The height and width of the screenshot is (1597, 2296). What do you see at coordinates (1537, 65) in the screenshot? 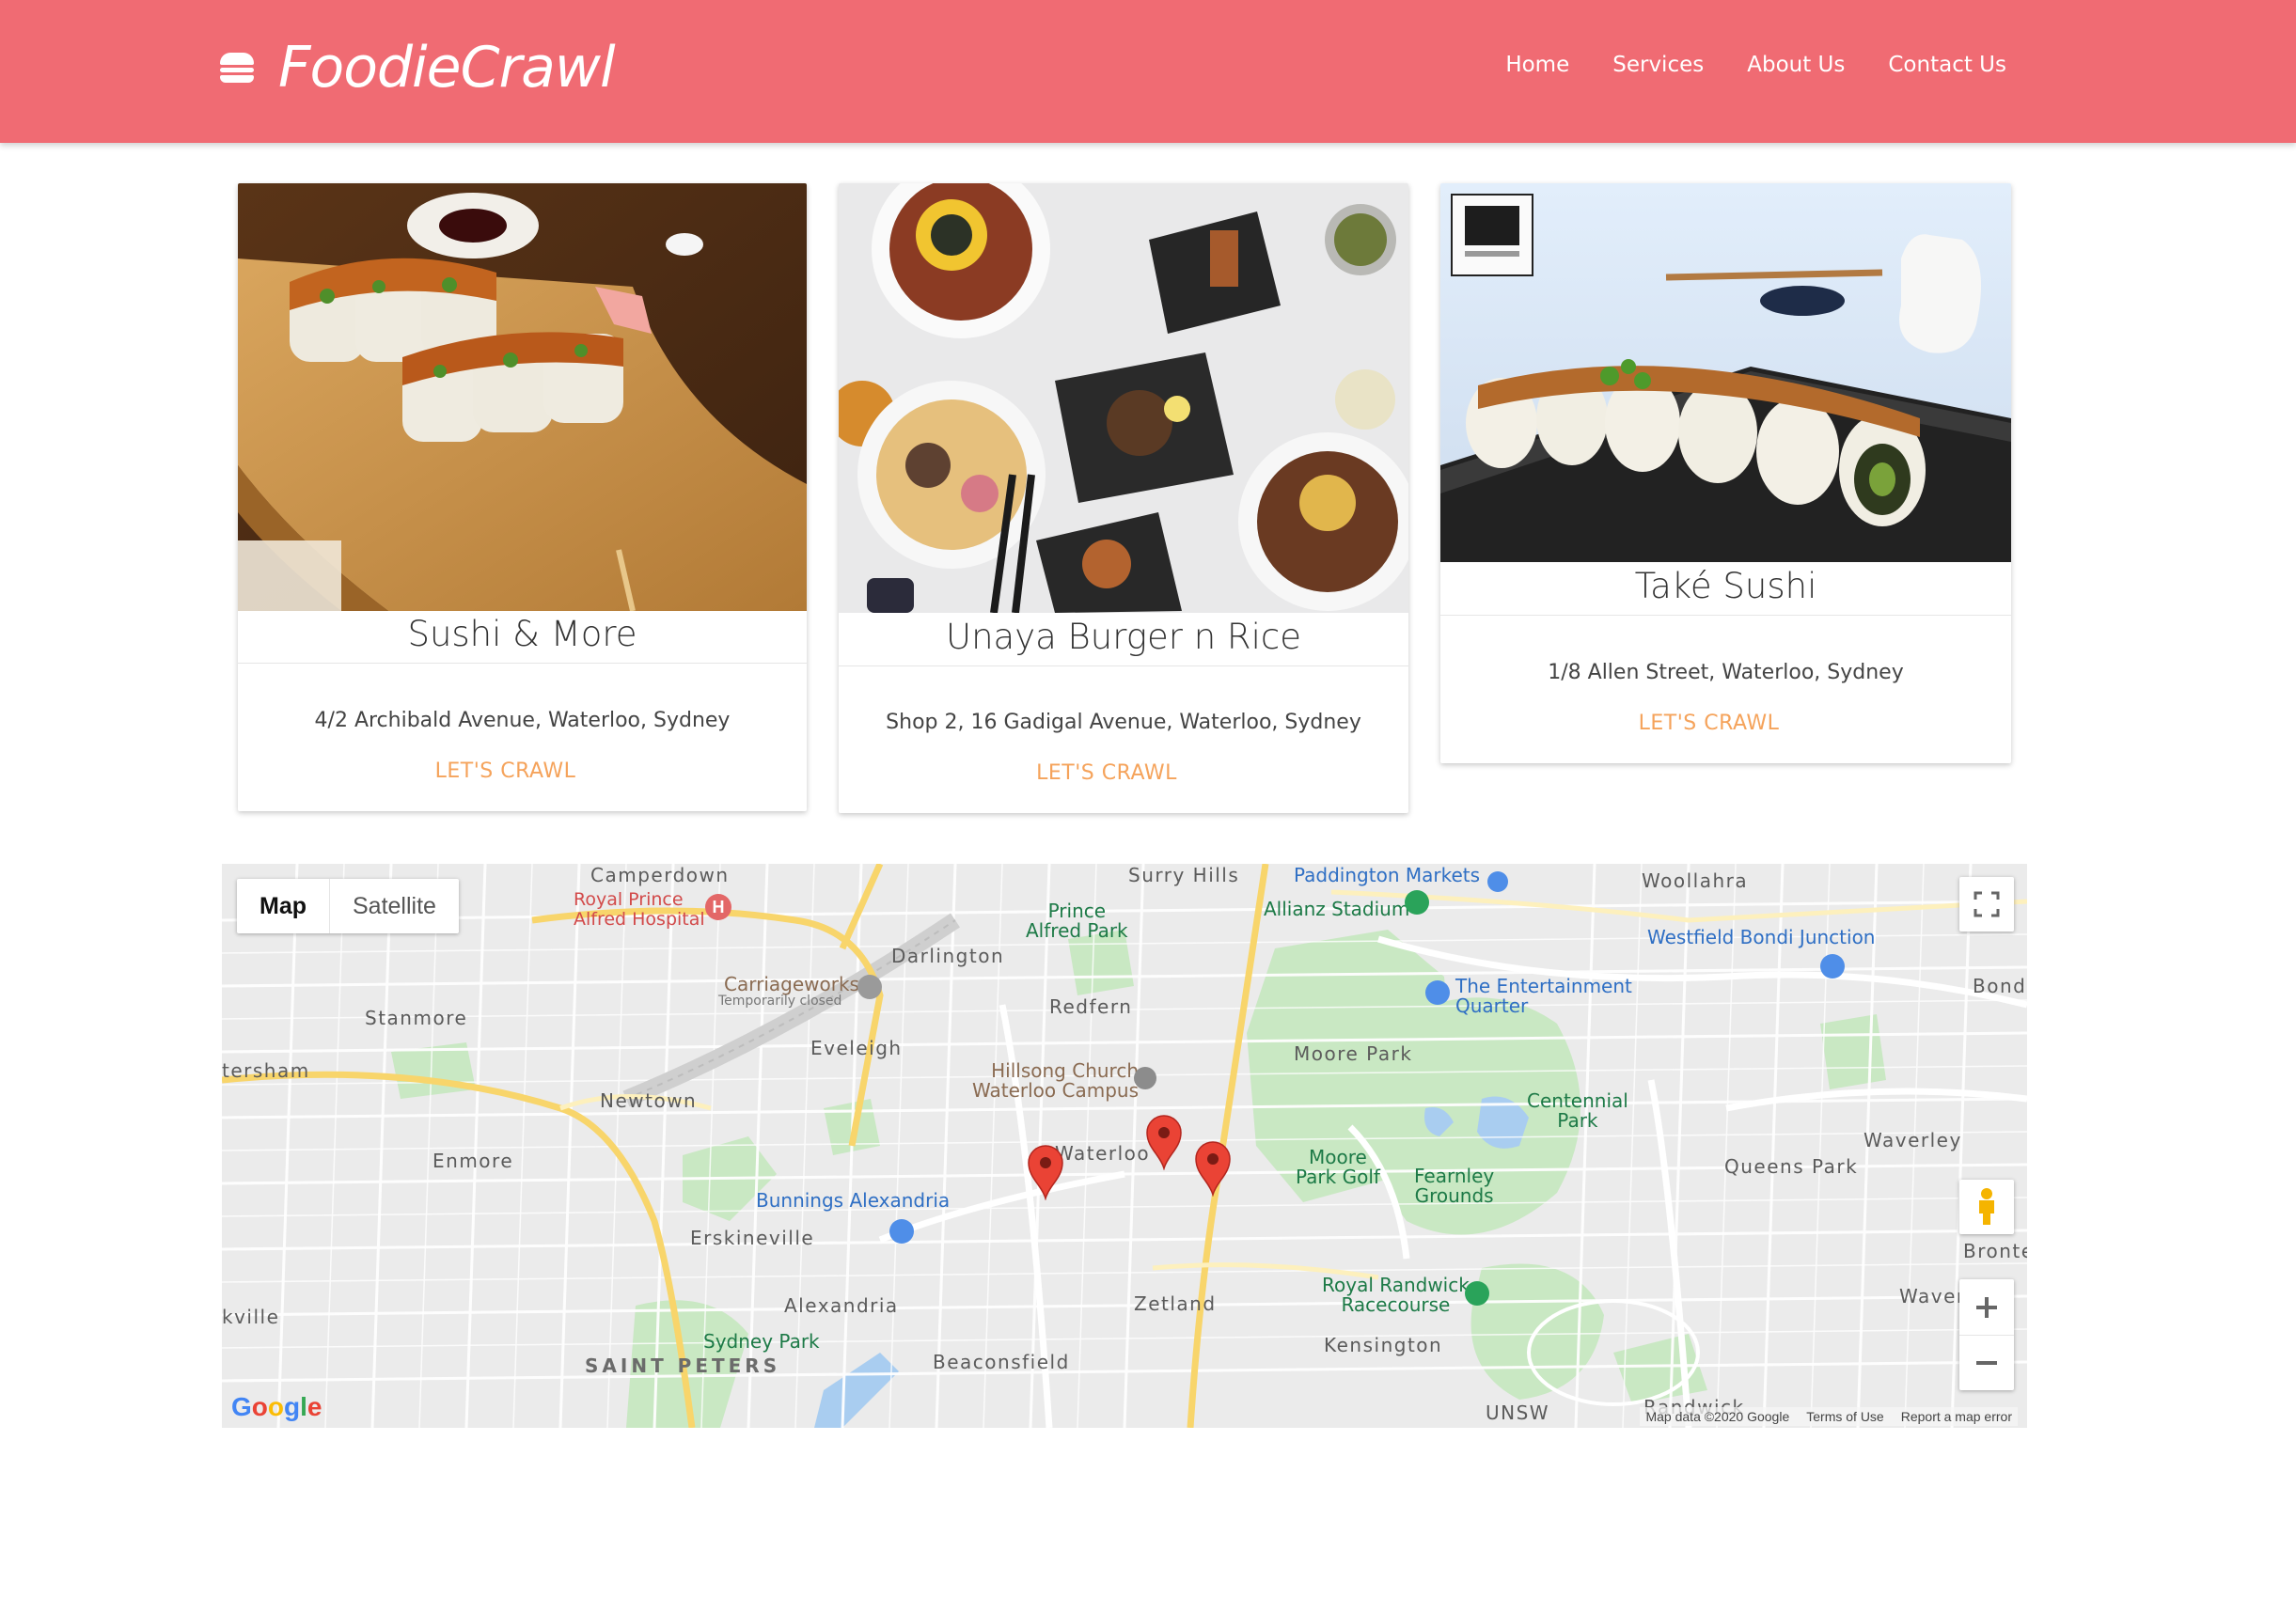
I see `nav-home: Home` at bounding box center [1537, 65].